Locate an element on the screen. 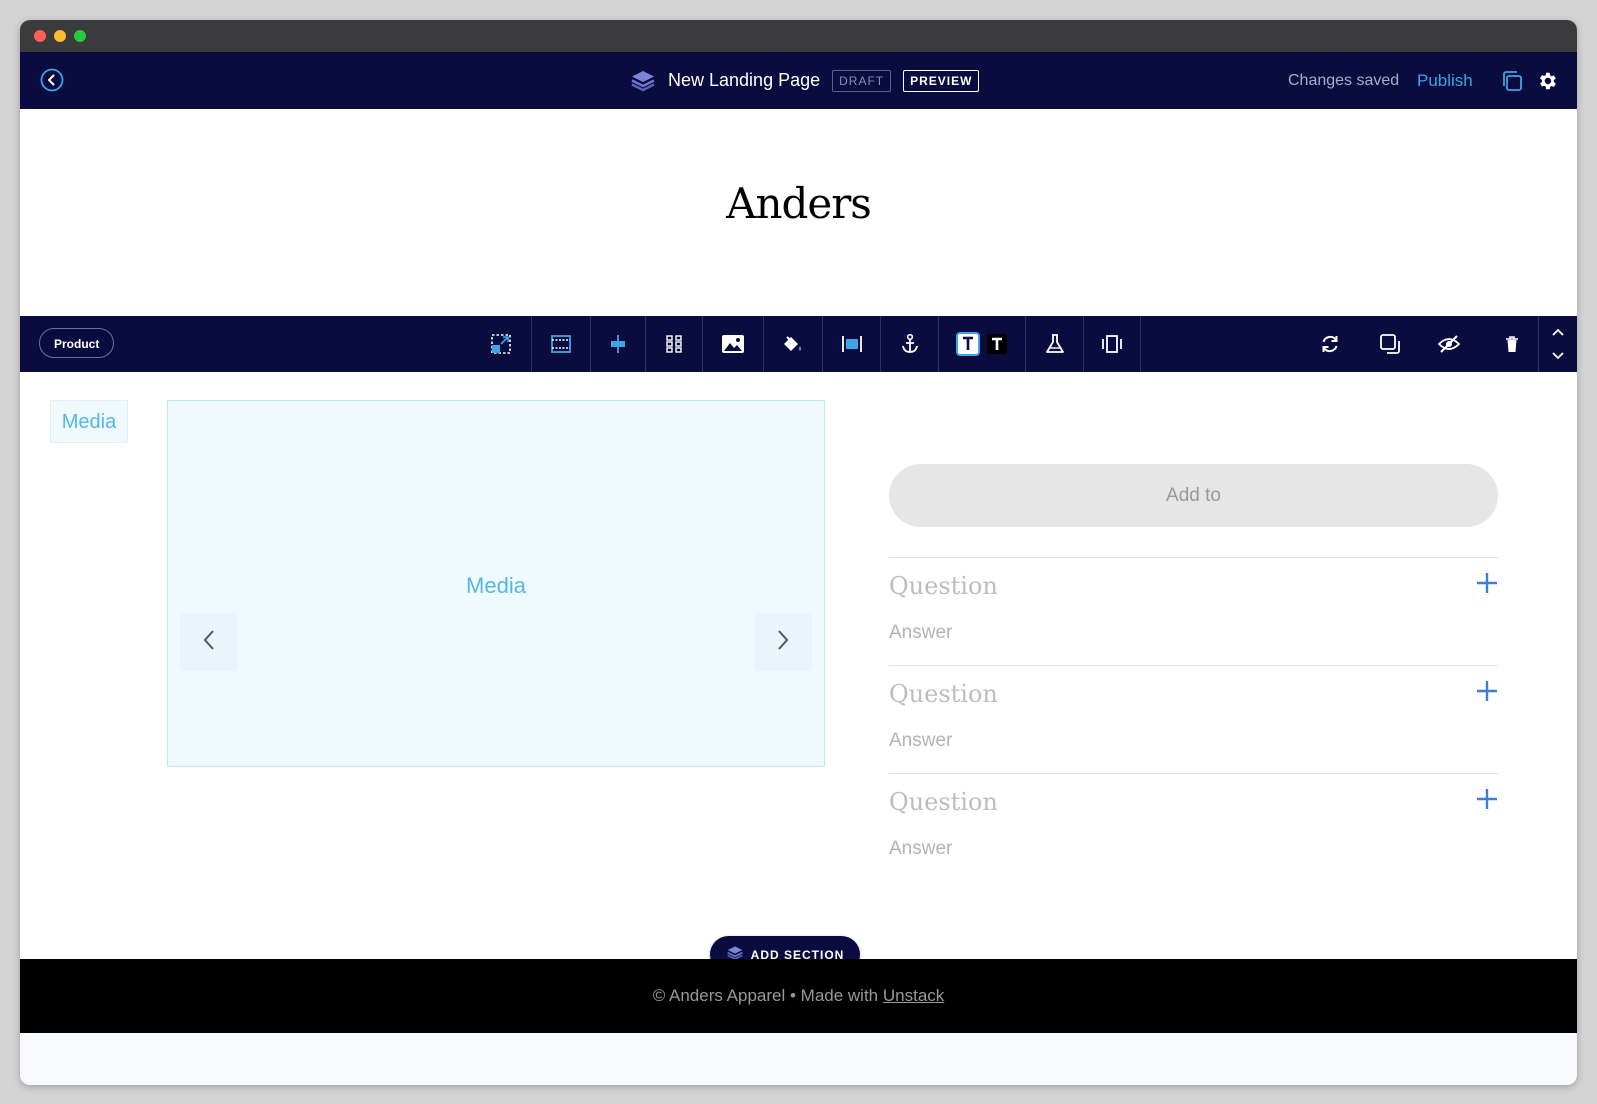  next-slide-button is located at coordinates (783, 642).